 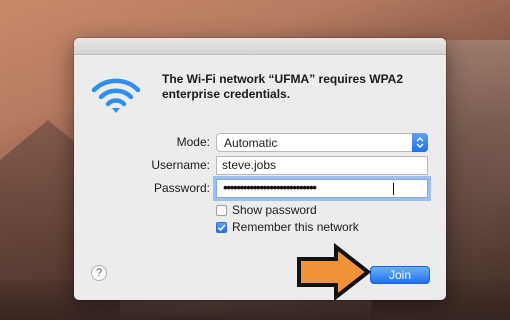 What do you see at coordinates (270, 187) in the screenshot?
I see `password-masked-value: ••••••••••••••••••••••••••••` at bounding box center [270, 187].